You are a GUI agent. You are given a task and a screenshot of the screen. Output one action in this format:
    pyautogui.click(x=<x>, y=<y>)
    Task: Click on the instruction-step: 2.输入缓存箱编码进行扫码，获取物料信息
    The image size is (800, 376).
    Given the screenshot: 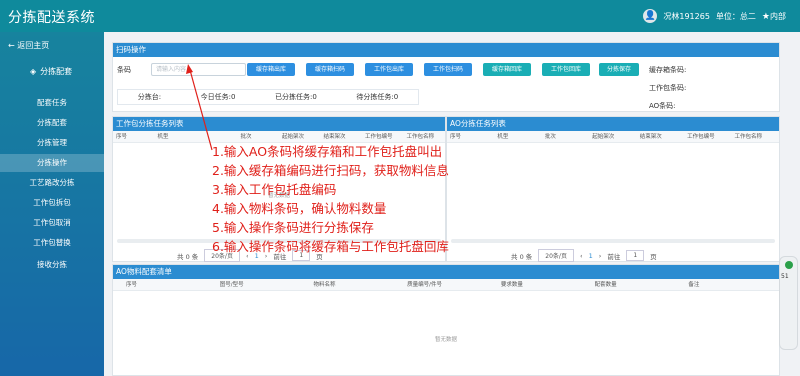 What is the action you would take?
    pyautogui.click(x=330, y=170)
    